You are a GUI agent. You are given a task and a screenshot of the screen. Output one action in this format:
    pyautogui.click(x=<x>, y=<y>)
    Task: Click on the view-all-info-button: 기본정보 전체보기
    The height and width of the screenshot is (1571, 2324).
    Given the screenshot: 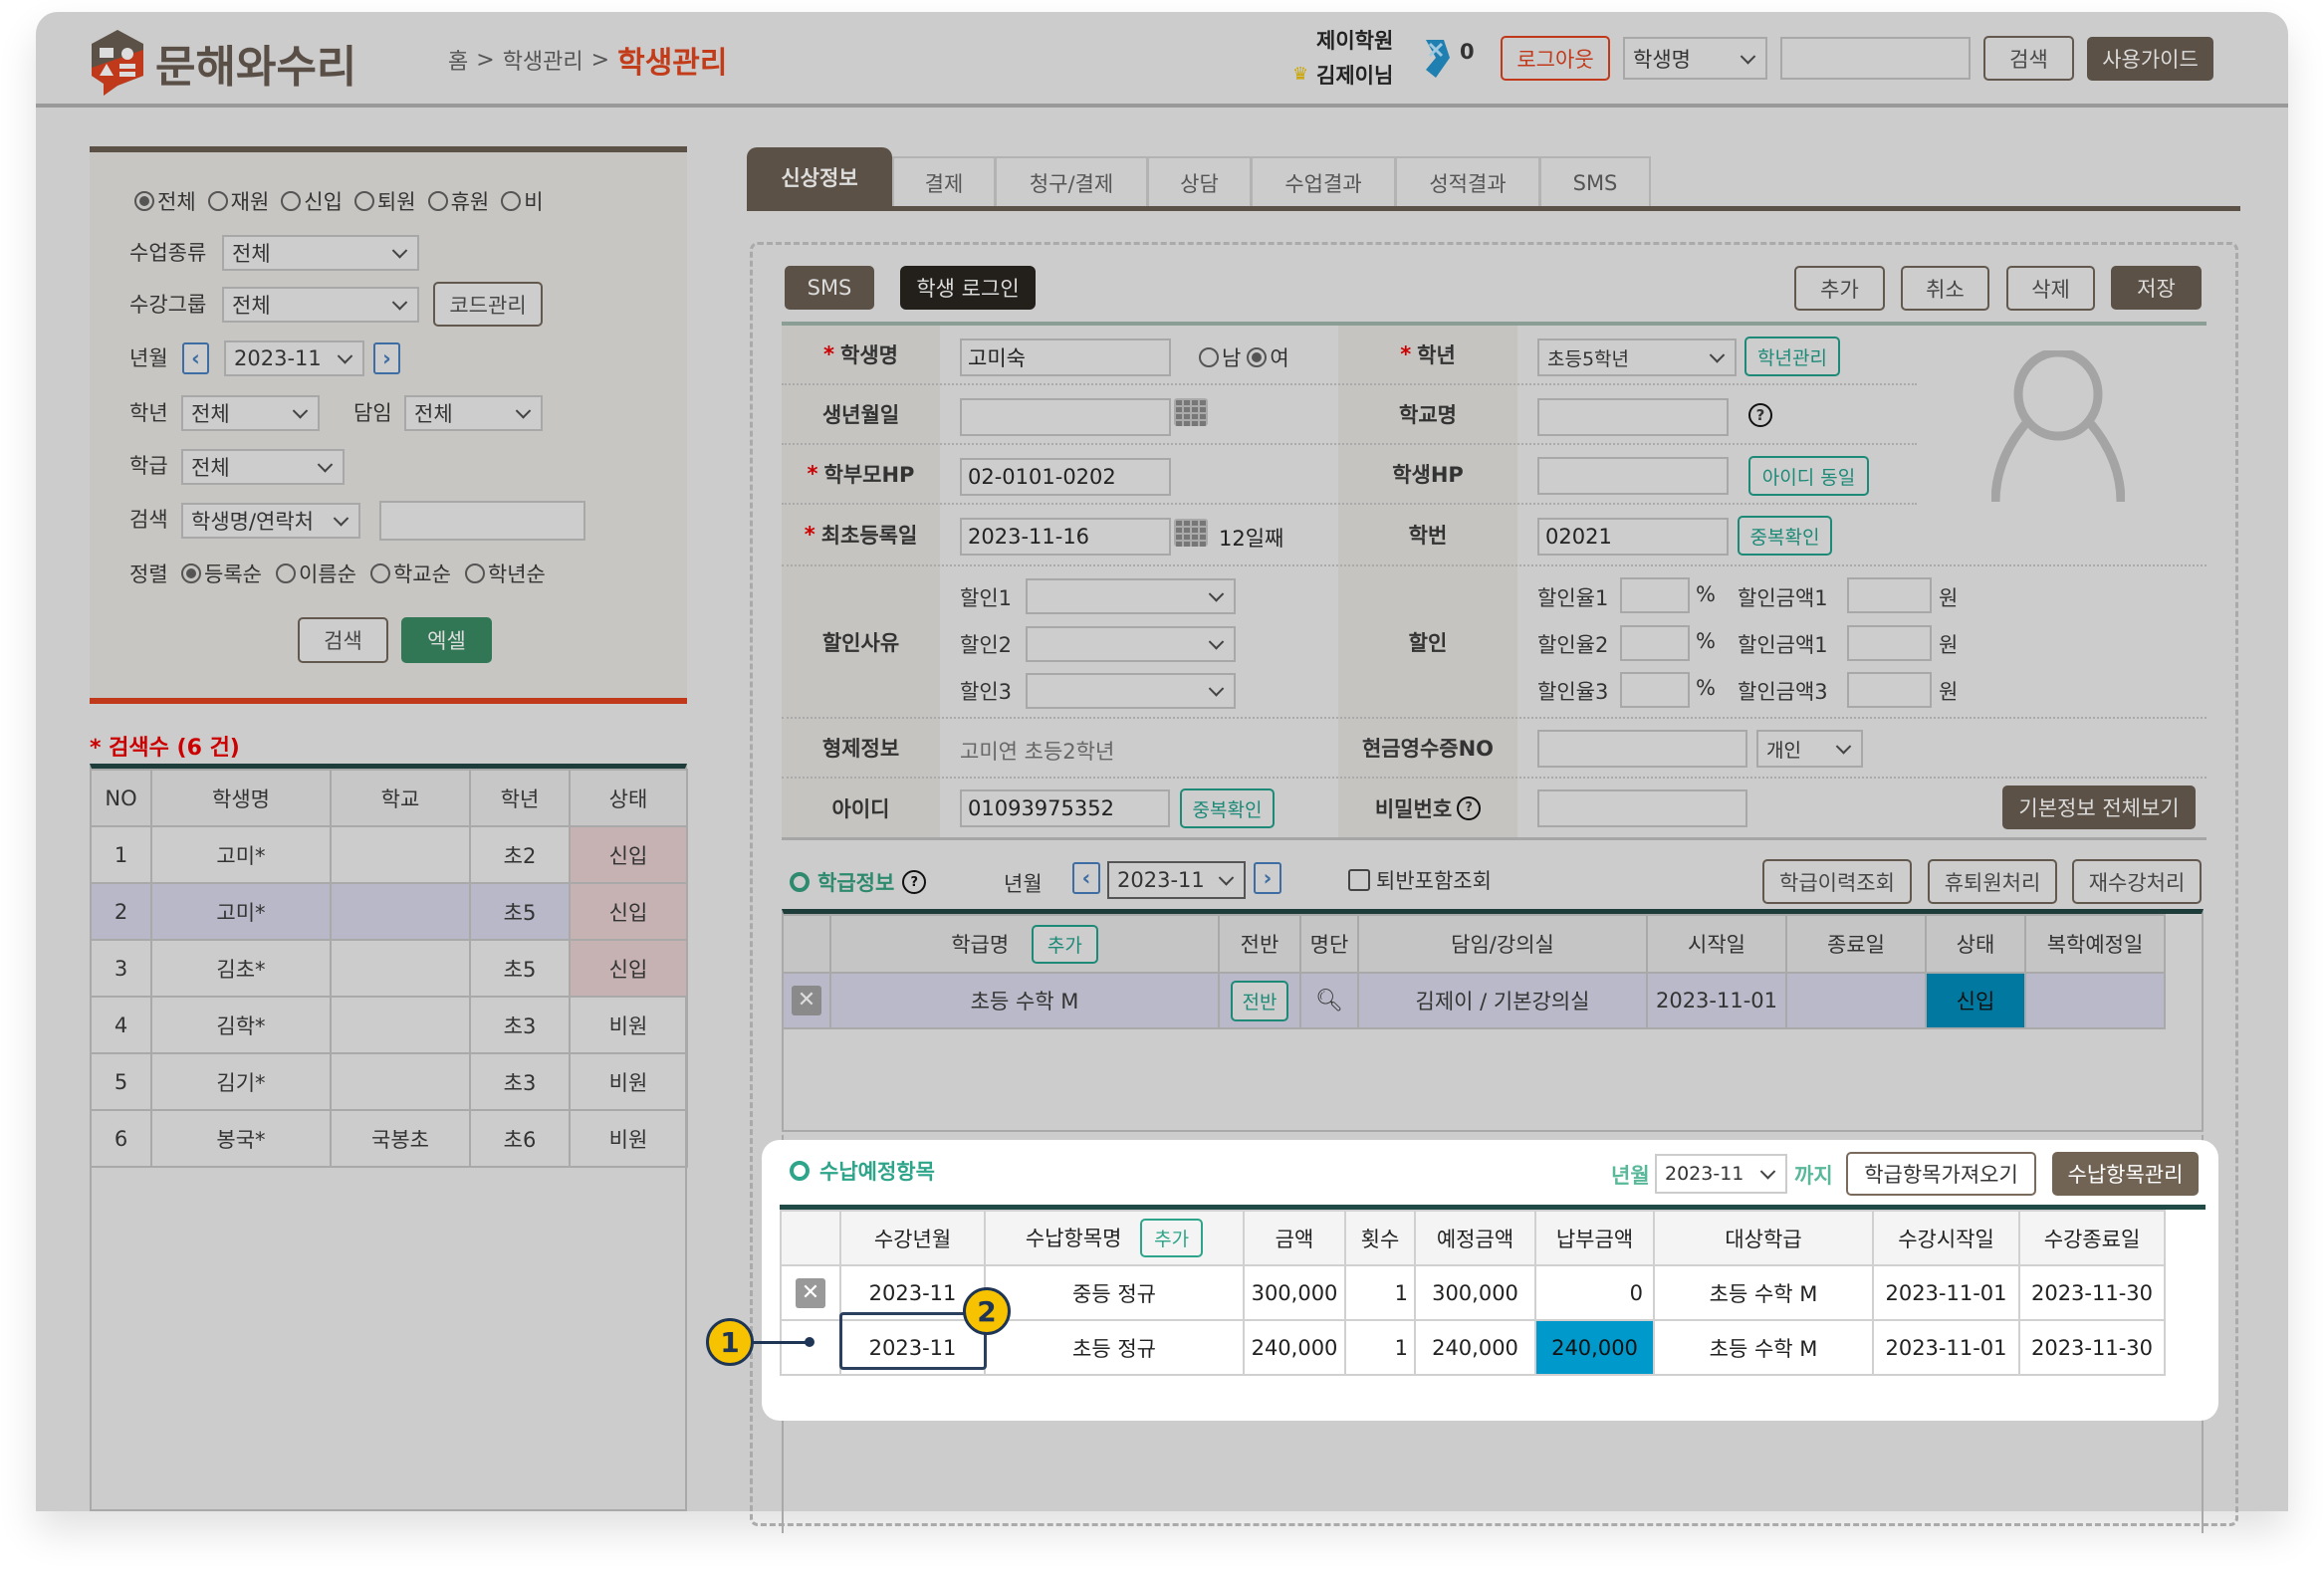 What is the action you would take?
    pyautogui.click(x=2099, y=808)
    